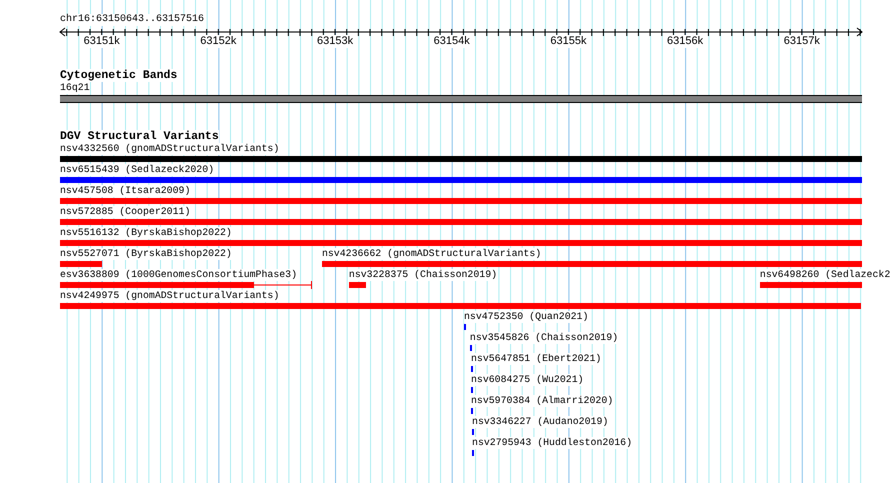  I want to click on variant-label: nsv4332560 (gnomADStructuralVariants), so click(170, 149).